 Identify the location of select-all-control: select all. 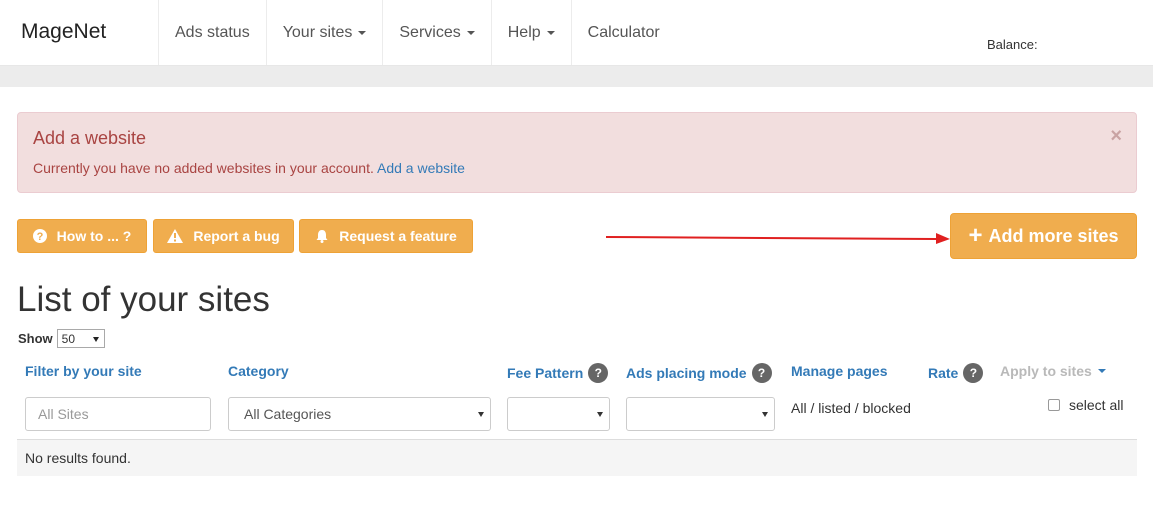
(1085, 405).